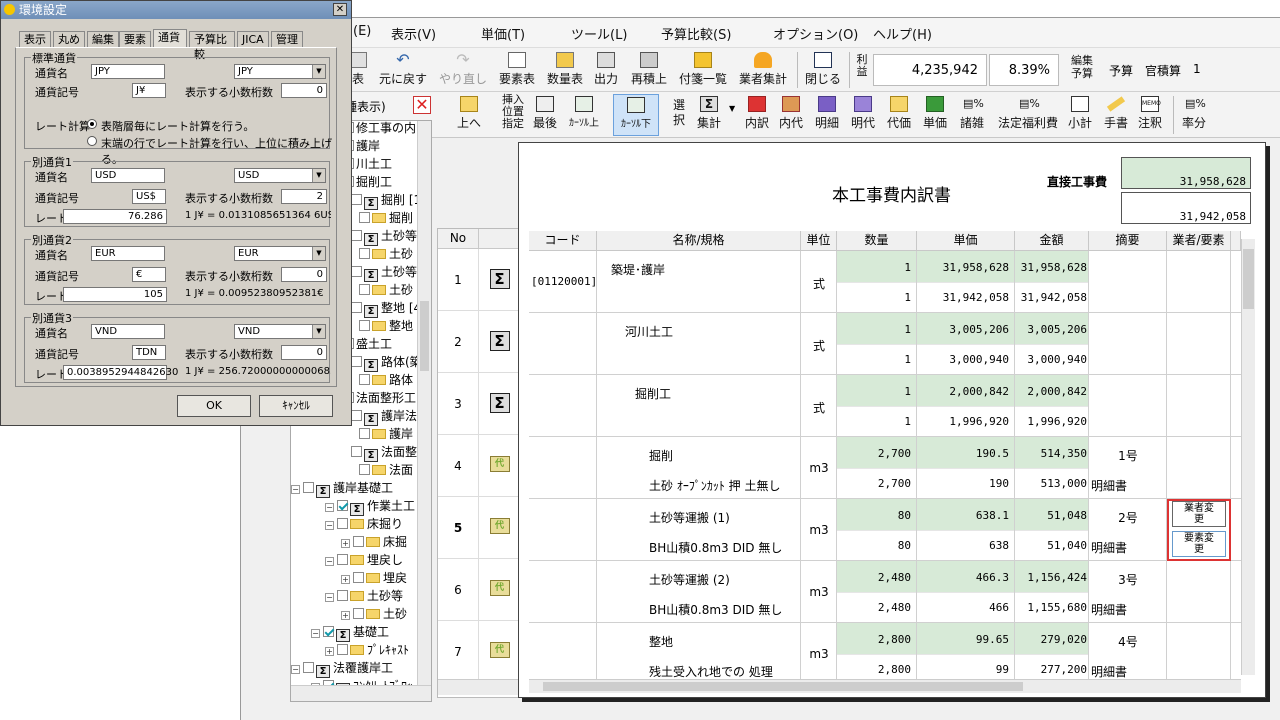  What do you see at coordinates (149, 196) in the screenshot?
I see `currency-symbol-input: US$` at bounding box center [149, 196].